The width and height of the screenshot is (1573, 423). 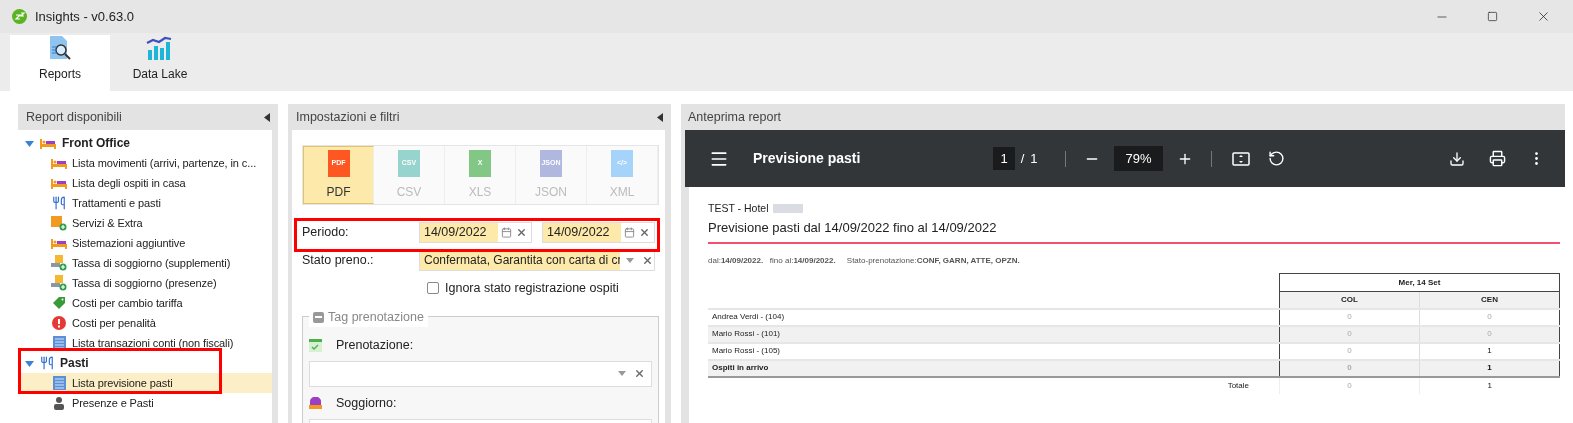 I want to click on chart-icon, so click(x=160, y=48).